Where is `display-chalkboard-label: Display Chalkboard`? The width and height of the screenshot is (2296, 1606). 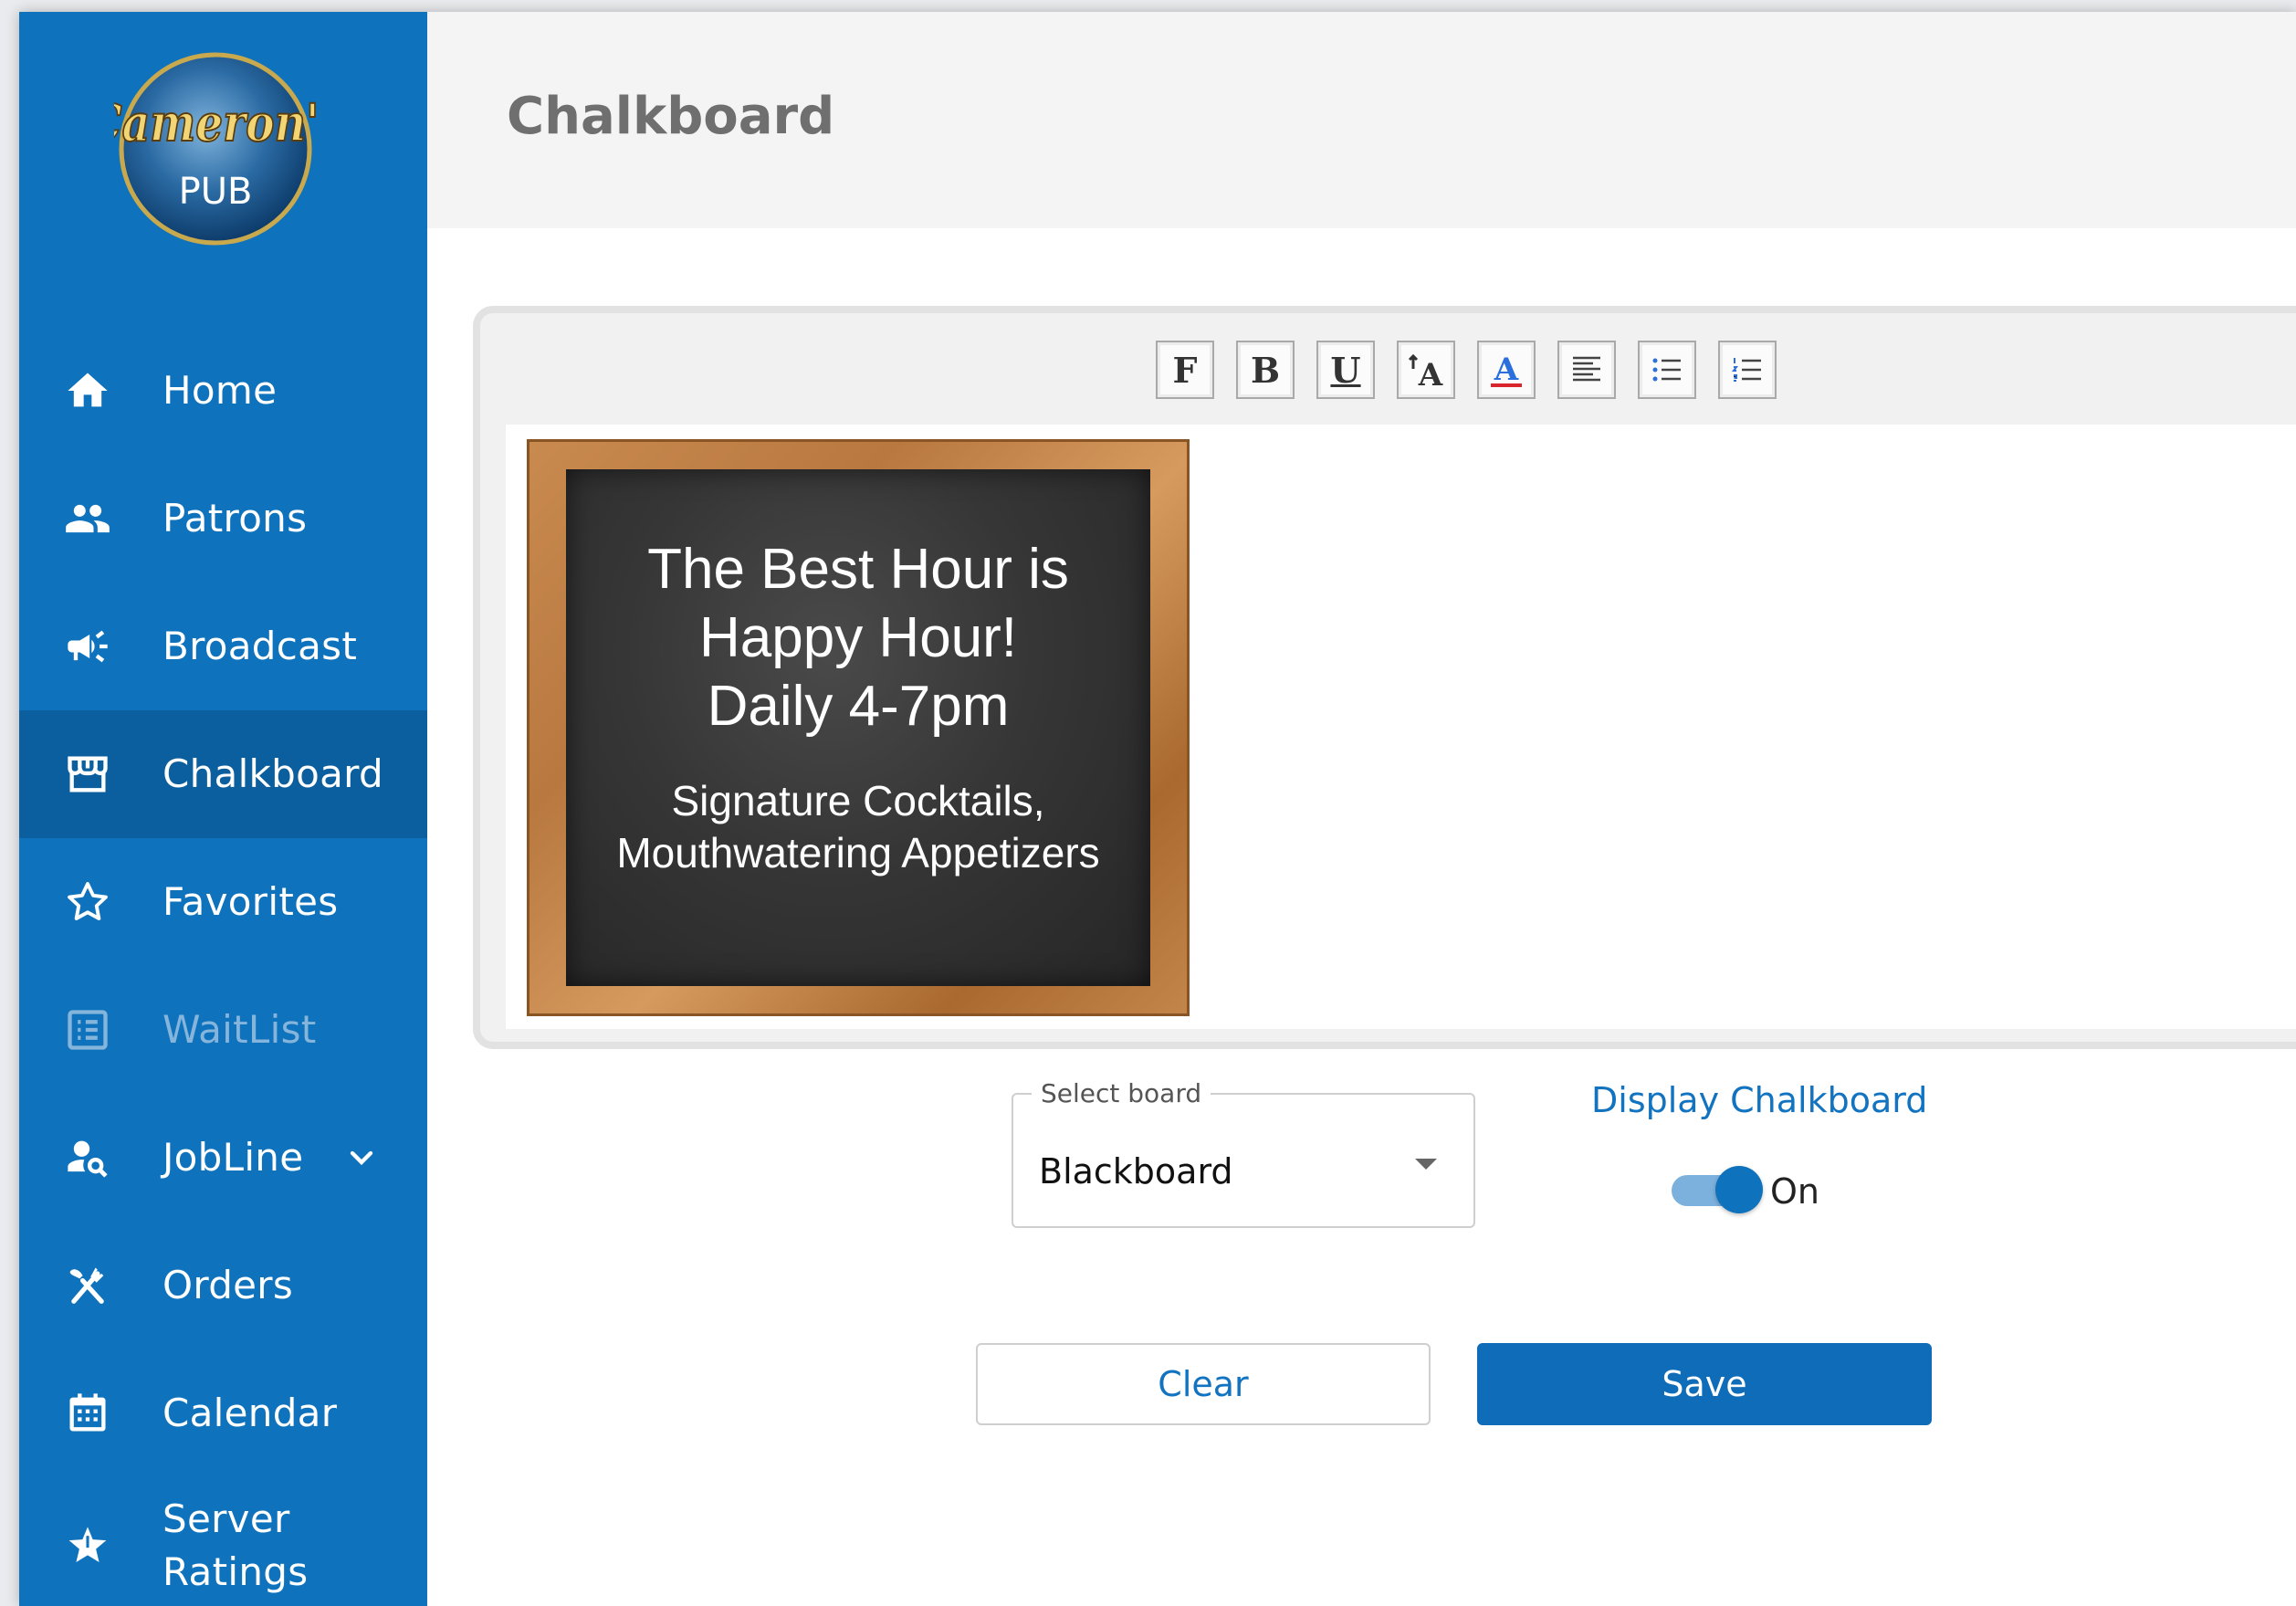 display-chalkboard-label: Display Chalkboard is located at coordinates (1759, 1100).